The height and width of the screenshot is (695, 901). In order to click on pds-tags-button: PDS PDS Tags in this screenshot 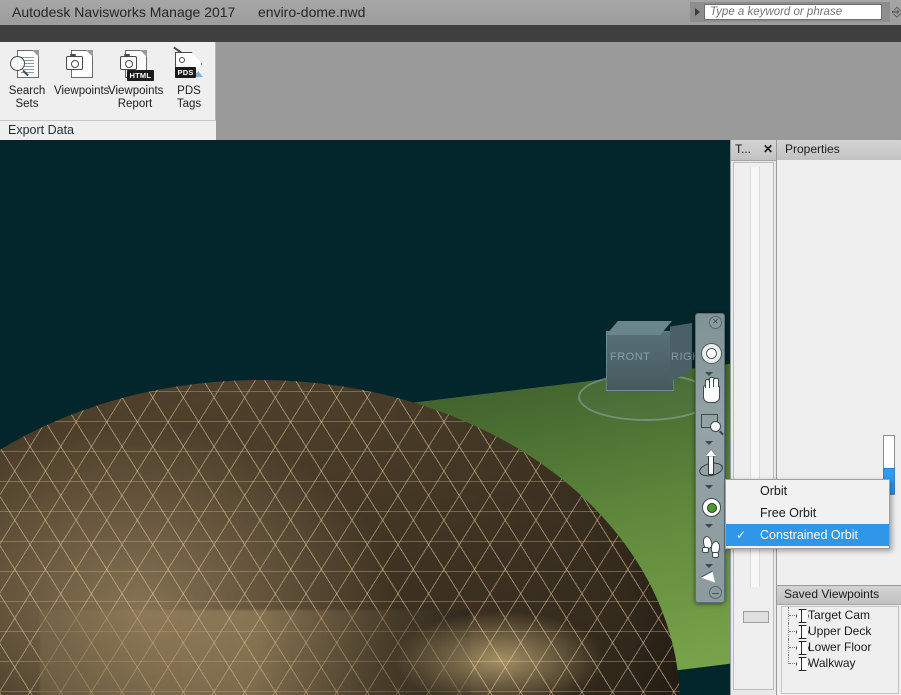, I will do `click(189, 80)`.